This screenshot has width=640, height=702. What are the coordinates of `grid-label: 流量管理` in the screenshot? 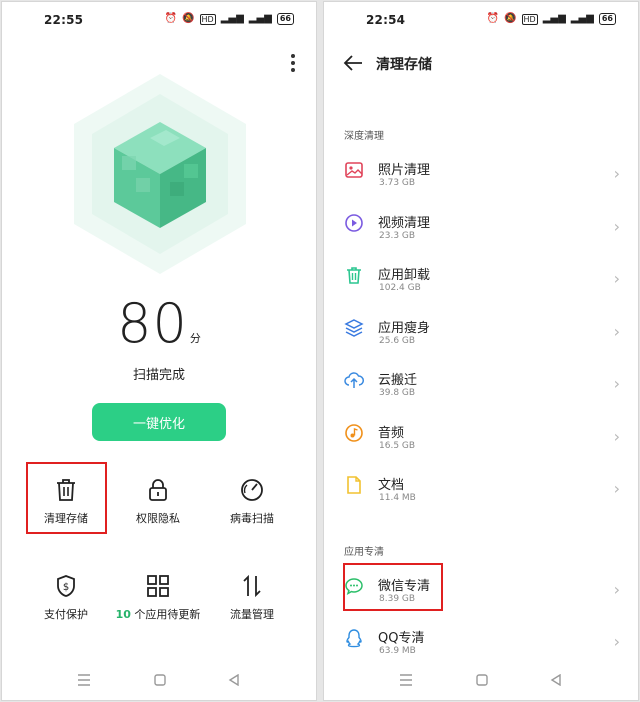 It's located at (252, 614).